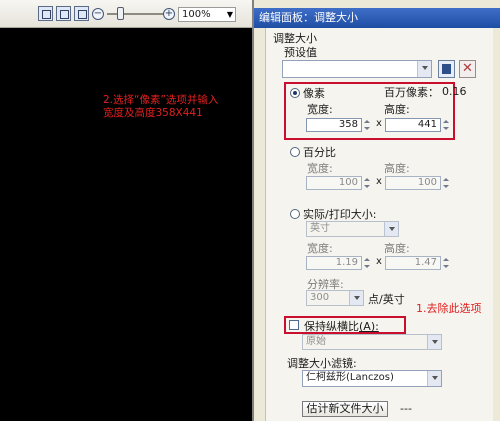 The image size is (500, 421). What do you see at coordinates (413, 183) in the screenshot?
I see `percent-height-input: 100` at bounding box center [413, 183].